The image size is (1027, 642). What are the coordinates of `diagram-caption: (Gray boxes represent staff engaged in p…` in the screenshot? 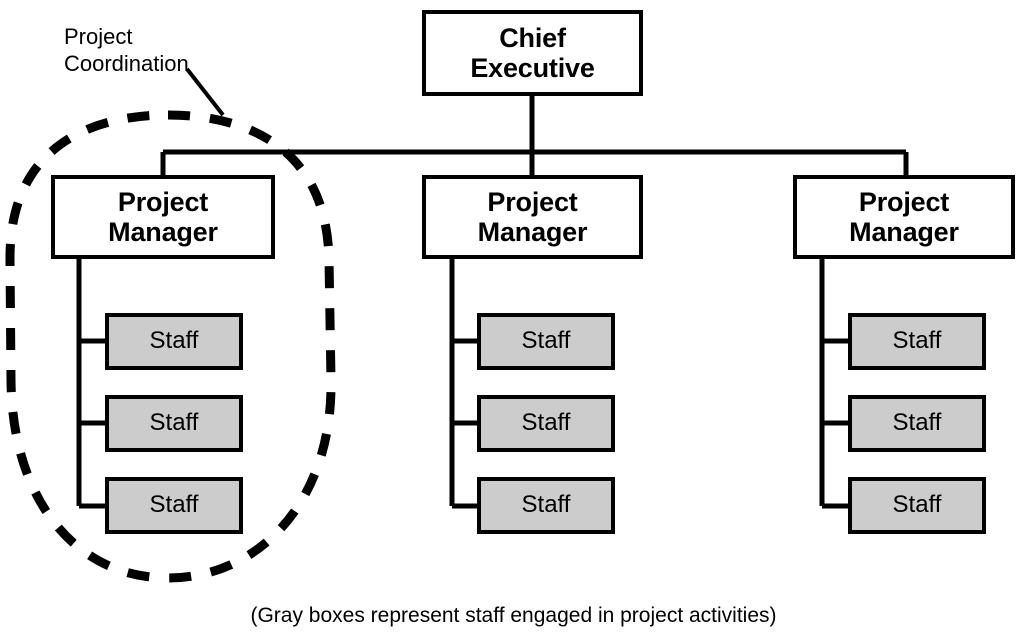 It's located at (513, 615).